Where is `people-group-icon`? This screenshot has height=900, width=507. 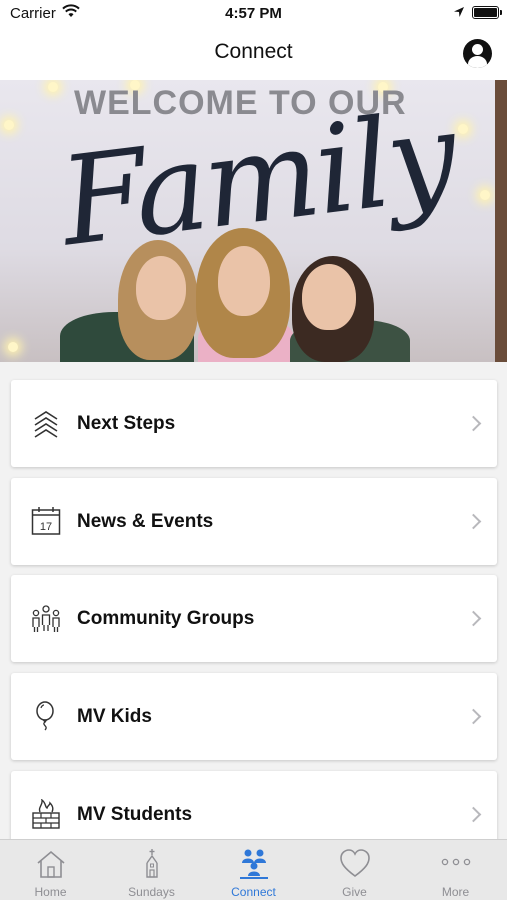
people-group-icon is located at coordinates (46, 618).